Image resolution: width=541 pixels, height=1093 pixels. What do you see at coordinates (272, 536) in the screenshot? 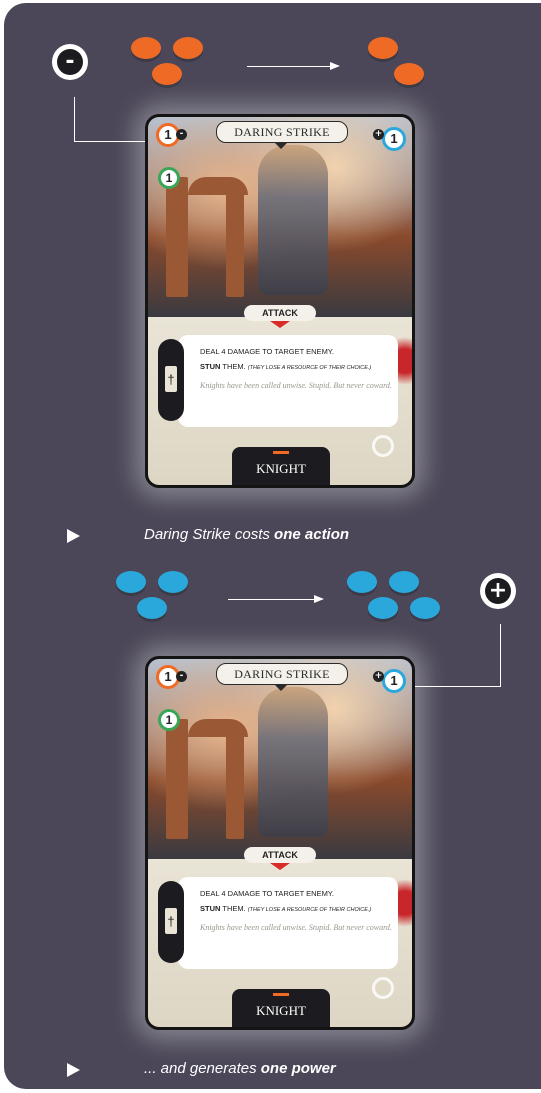
I see `caption-1: Daring Strike costs one action` at bounding box center [272, 536].